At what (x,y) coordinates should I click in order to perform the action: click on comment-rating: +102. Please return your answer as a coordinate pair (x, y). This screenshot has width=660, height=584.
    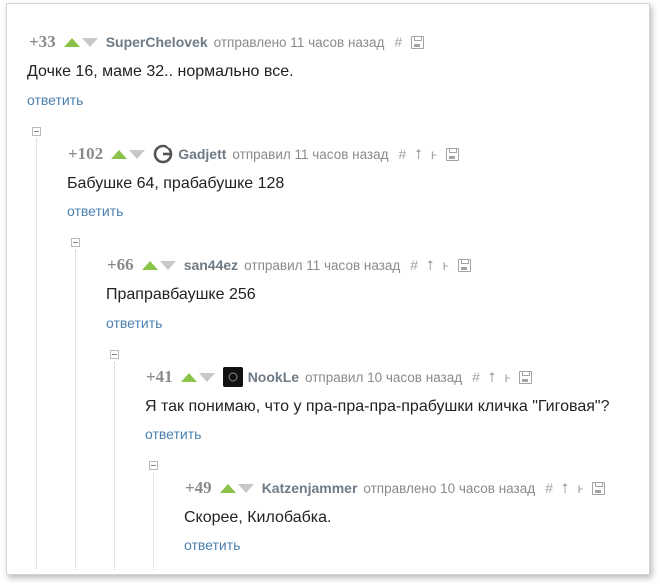
    Looking at the image, I should click on (86, 153).